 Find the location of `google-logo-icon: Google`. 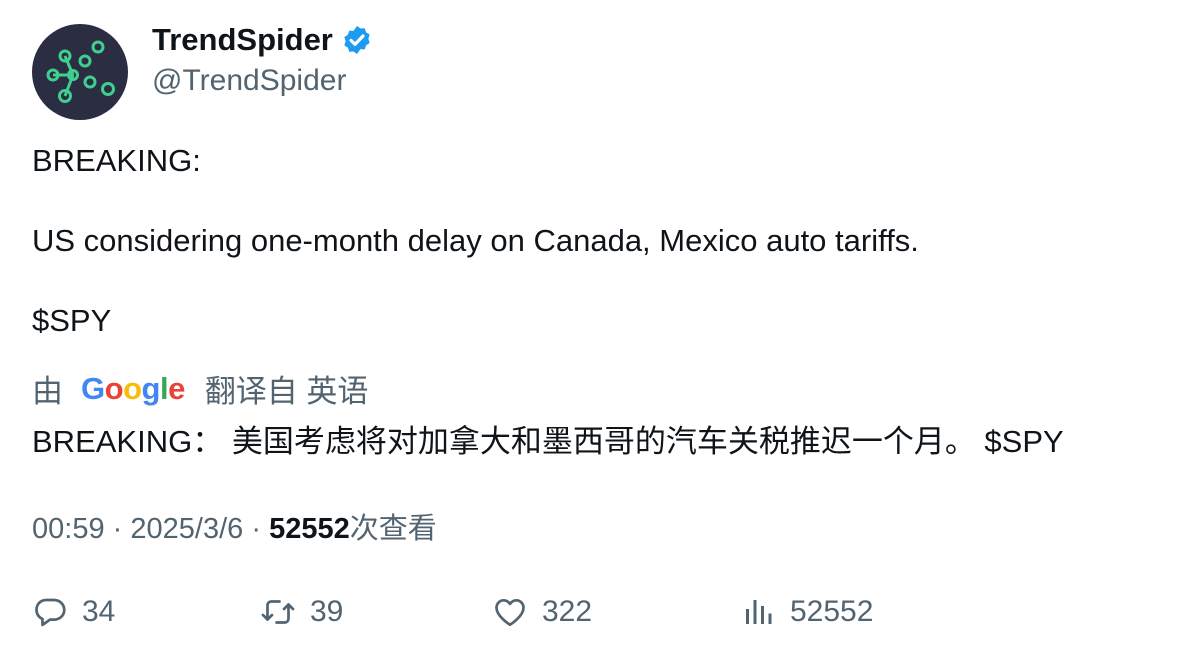

google-logo-icon: Google is located at coordinates (133, 388).